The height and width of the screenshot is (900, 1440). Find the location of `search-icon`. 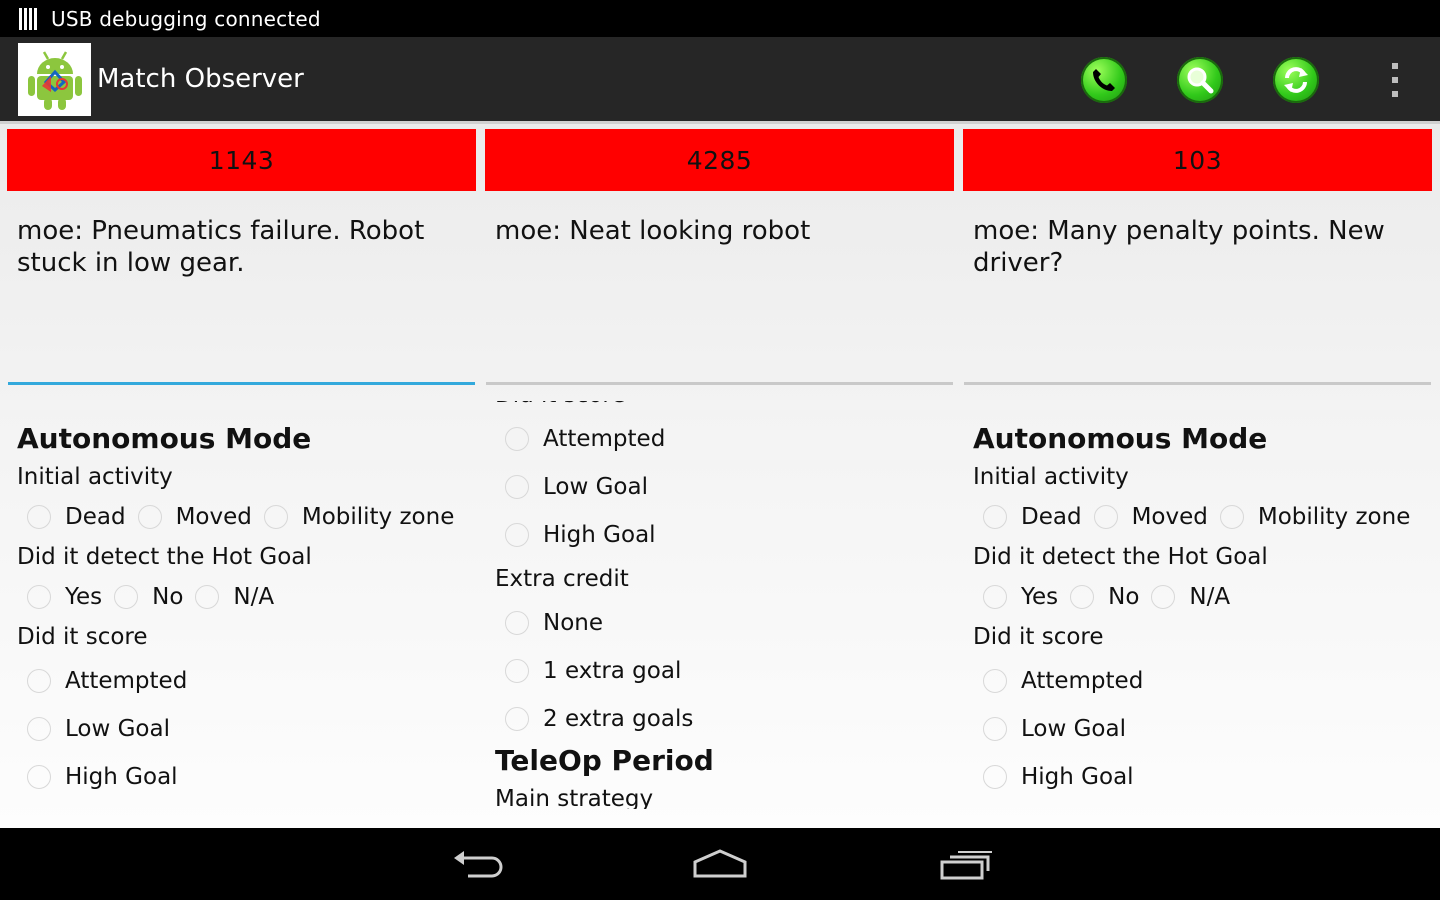

search-icon is located at coordinates (1200, 80).